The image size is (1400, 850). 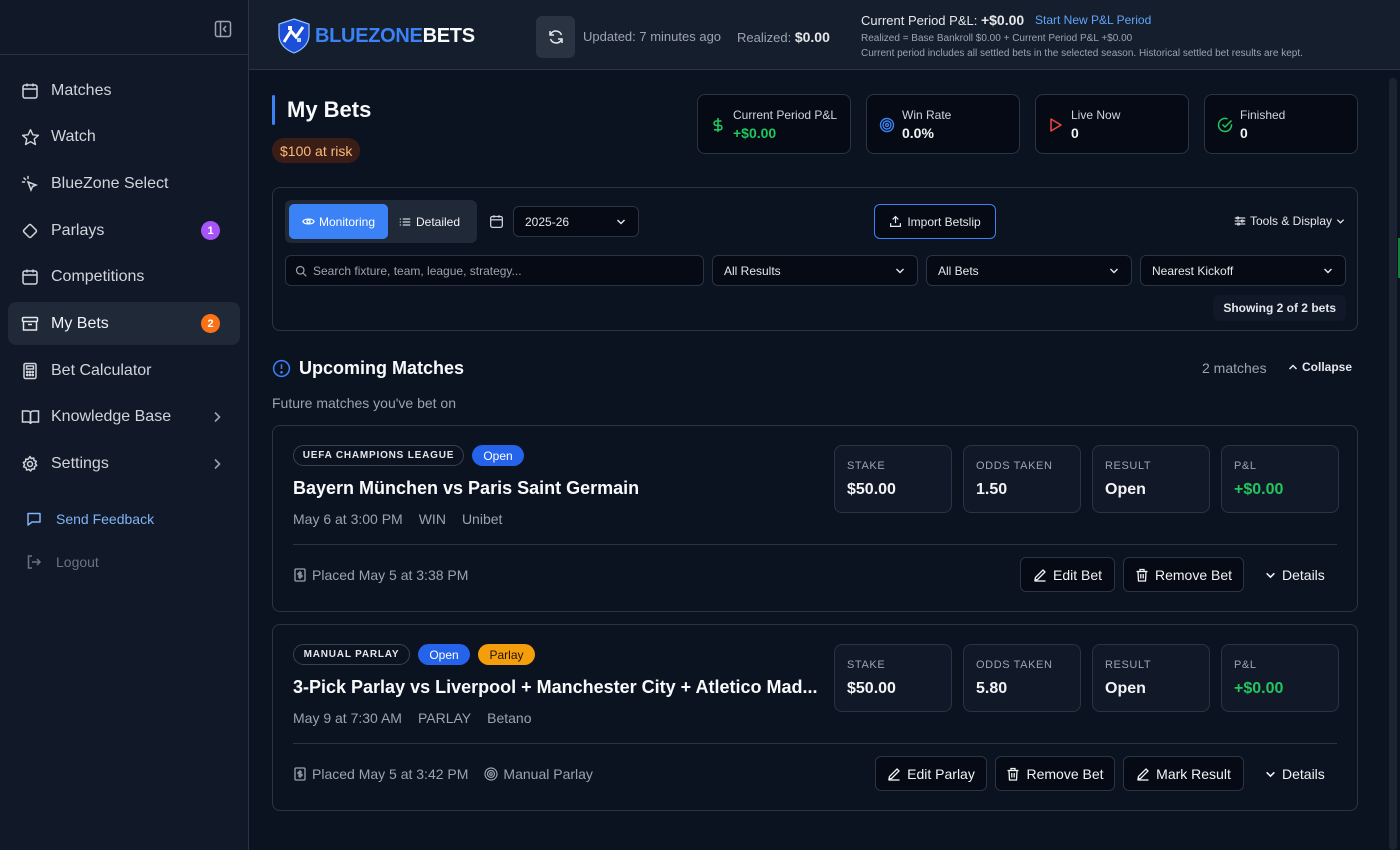 I want to click on odds-metric: ODDS TAKEN 1.50, so click(x=1022, y=479).